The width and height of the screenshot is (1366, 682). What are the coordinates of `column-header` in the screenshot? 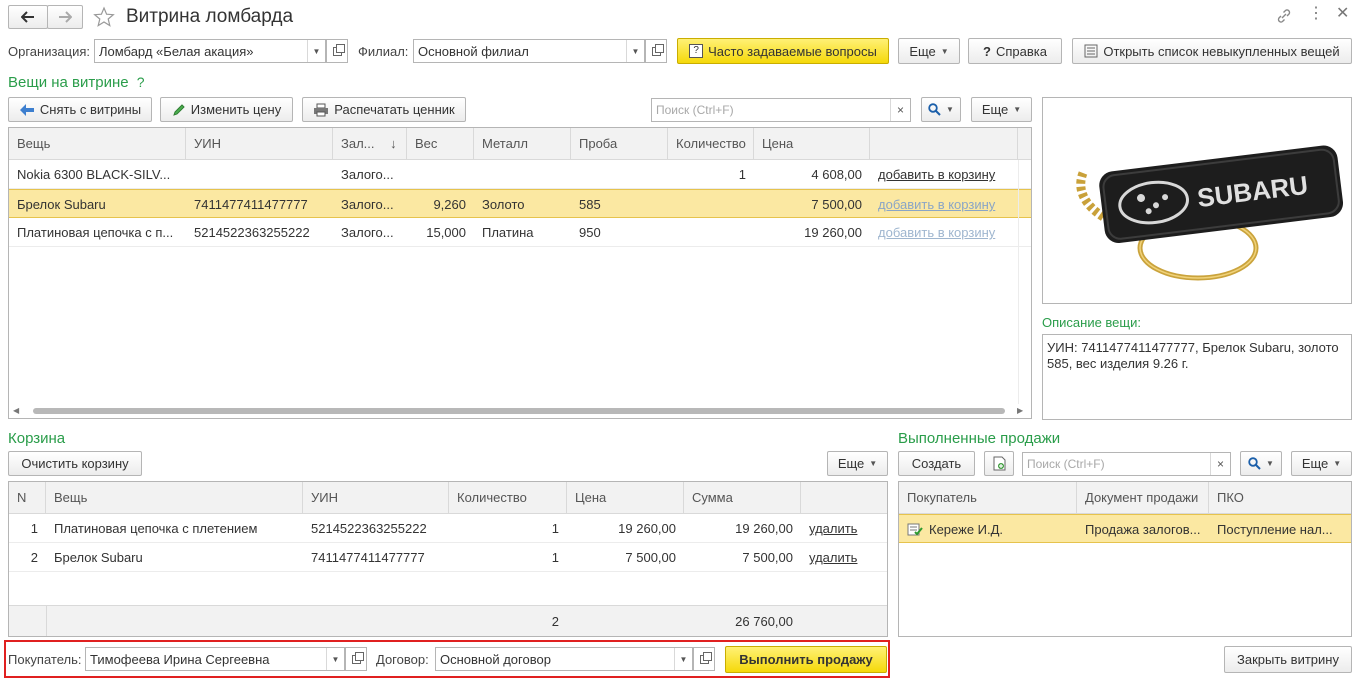 It's located at (844, 498).